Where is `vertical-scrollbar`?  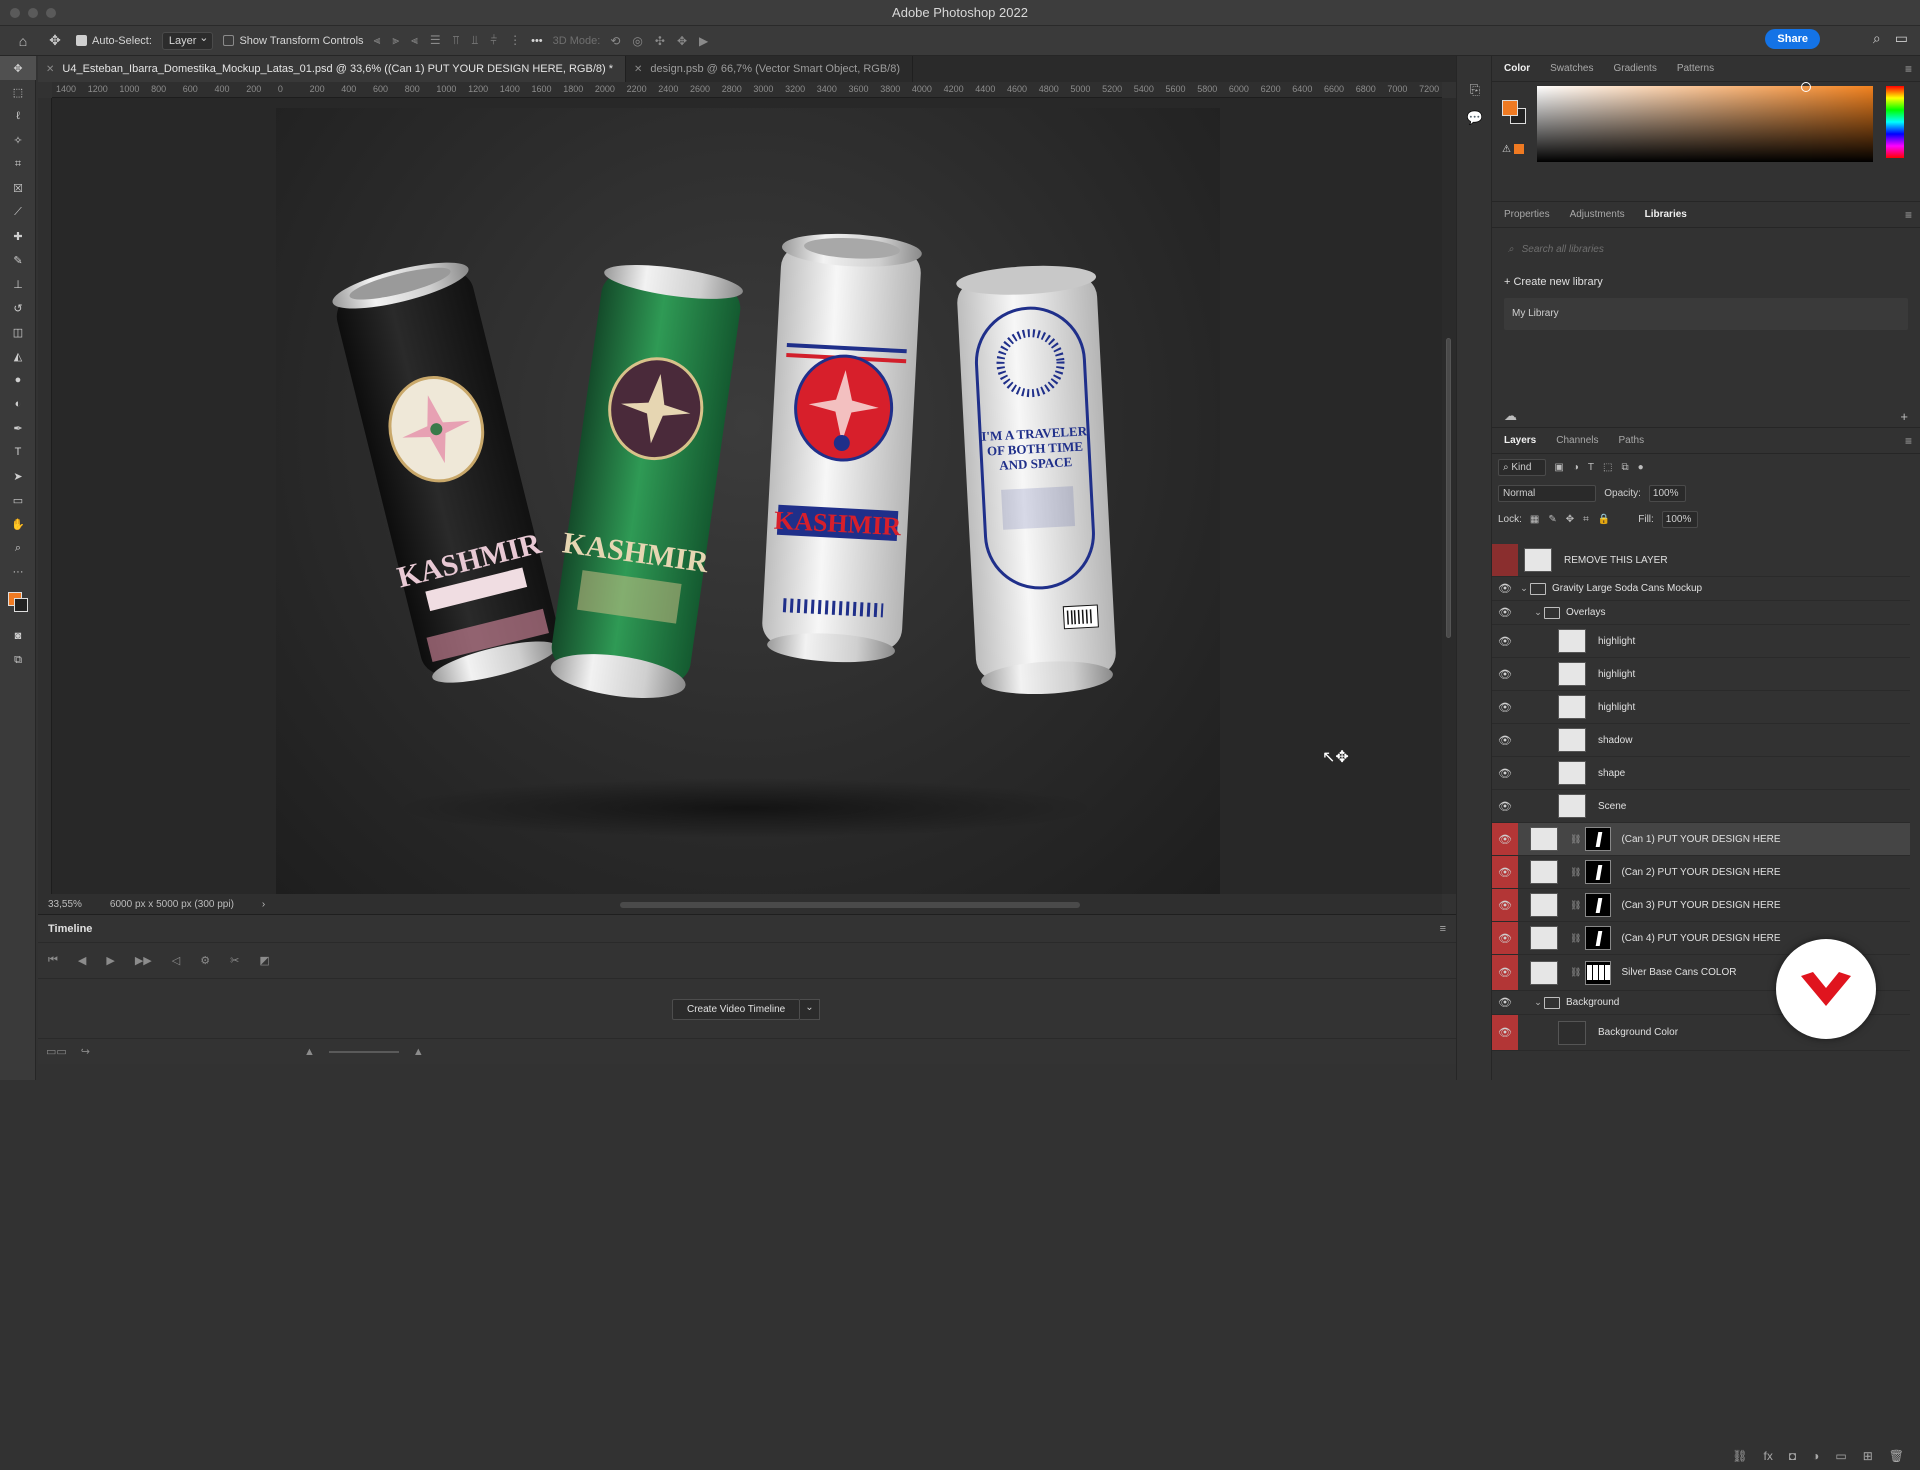 vertical-scrollbar is located at coordinates (1449, 496).